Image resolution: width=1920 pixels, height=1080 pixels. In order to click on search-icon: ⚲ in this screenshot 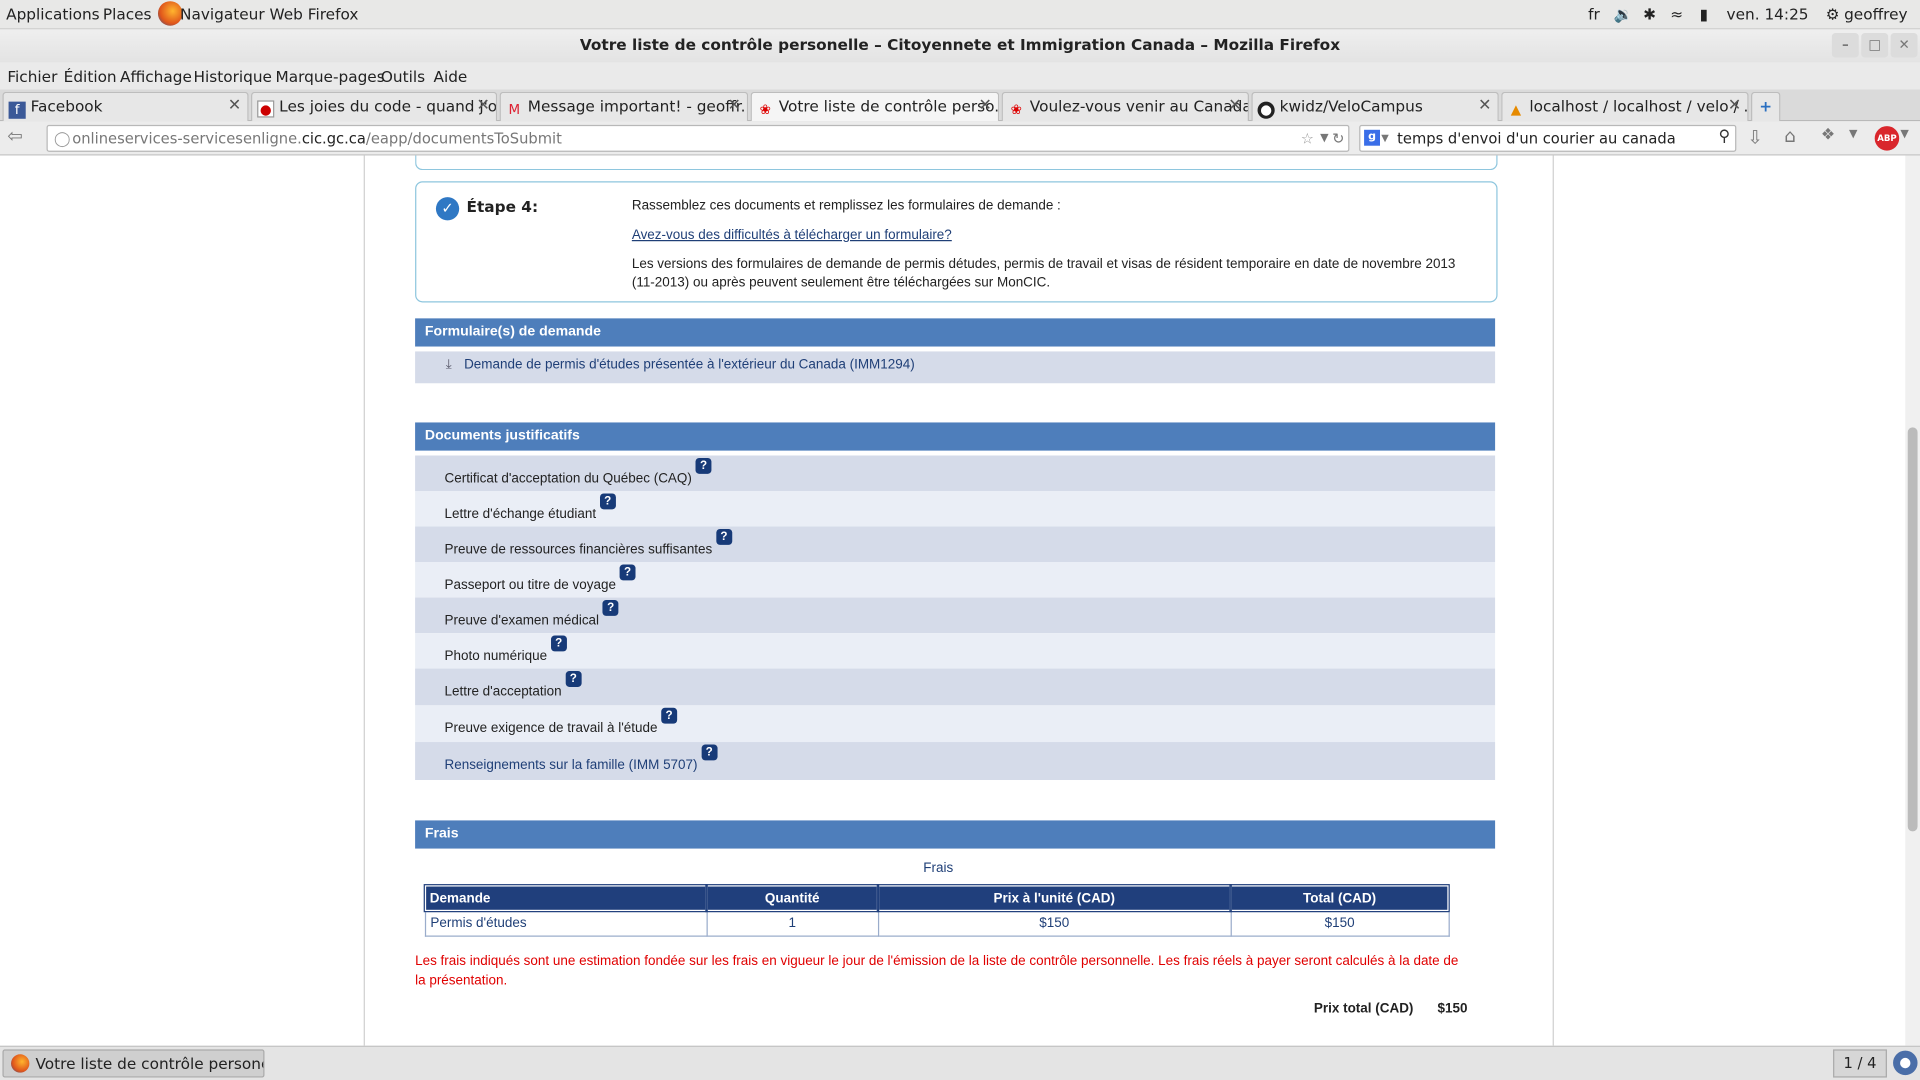, I will do `click(1725, 137)`.